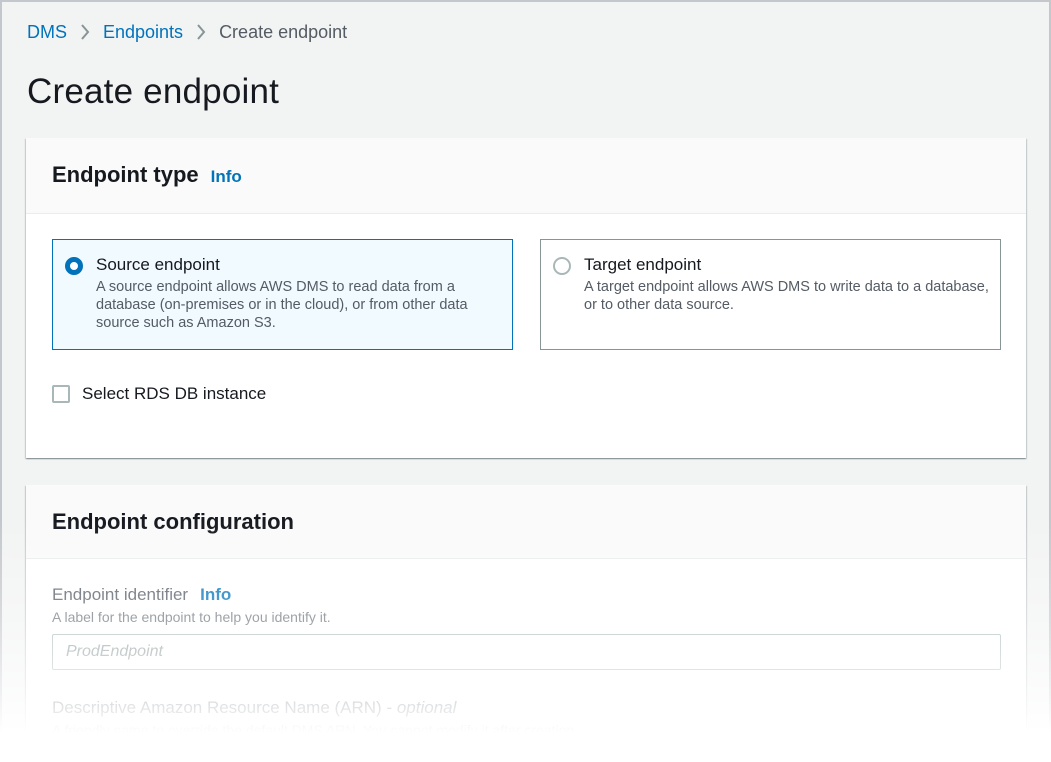 The height and width of the screenshot is (762, 1051). Describe the element at coordinates (158, 264) in the screenshot. I see `source-endpoint-label: Source endpoint` at that location.